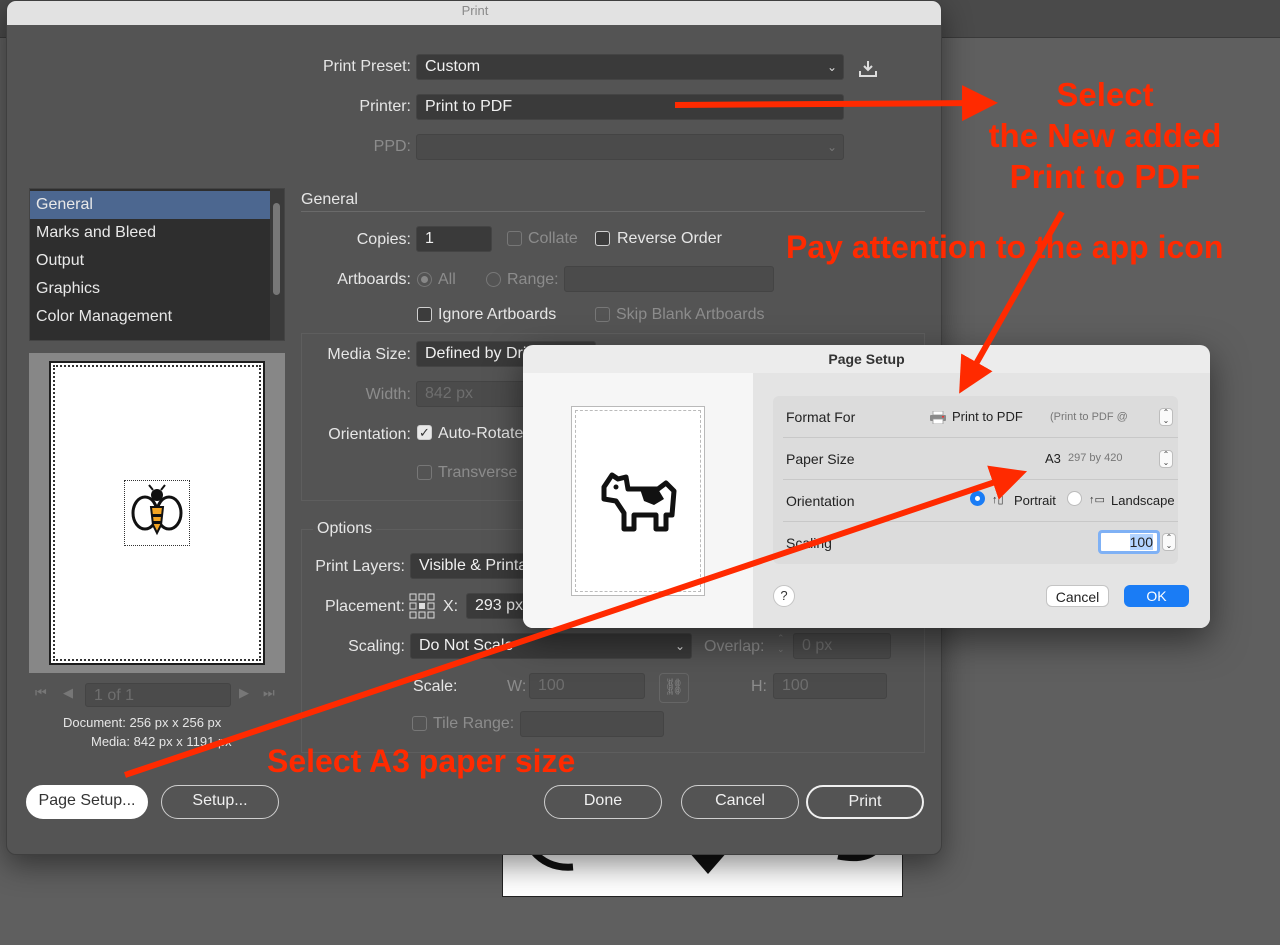 Image resolution: width=1280 pixels, height=945 pixels. Describe the element at coordinates (1005, 247) in the screenshot. I see `annotation-app-icon: Pay attention to the app icon` at that location.